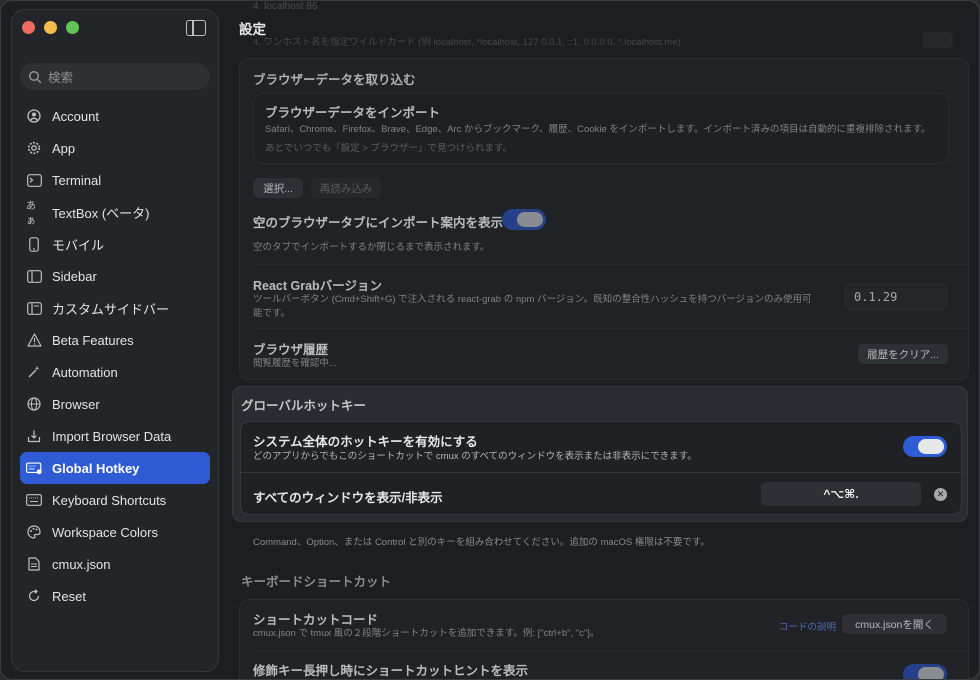 This screenshot has height=680, width=980. I want to click on sidebar-item-account: Account, so click(115, 116).